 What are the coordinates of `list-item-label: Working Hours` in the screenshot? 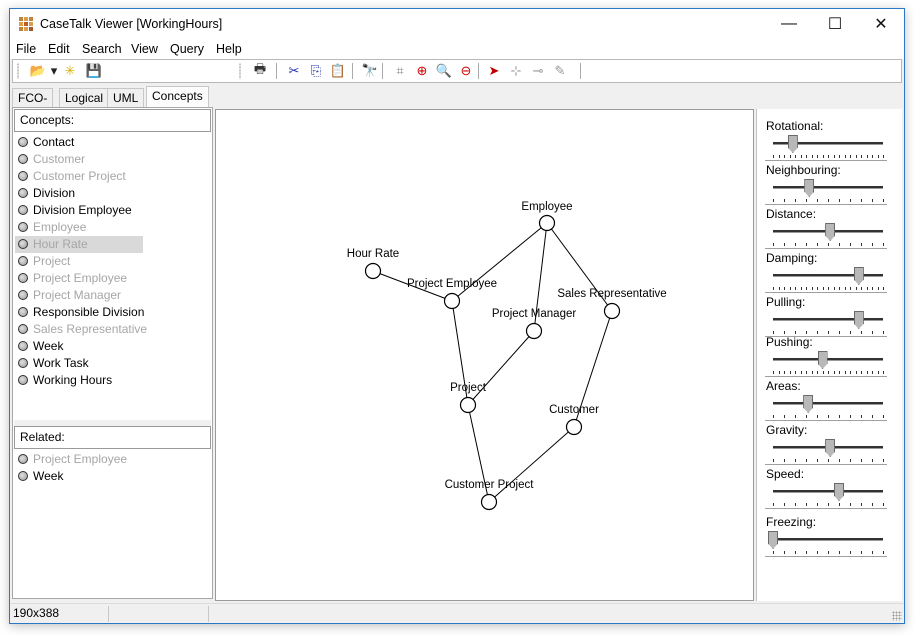 It's located at (73, 380).